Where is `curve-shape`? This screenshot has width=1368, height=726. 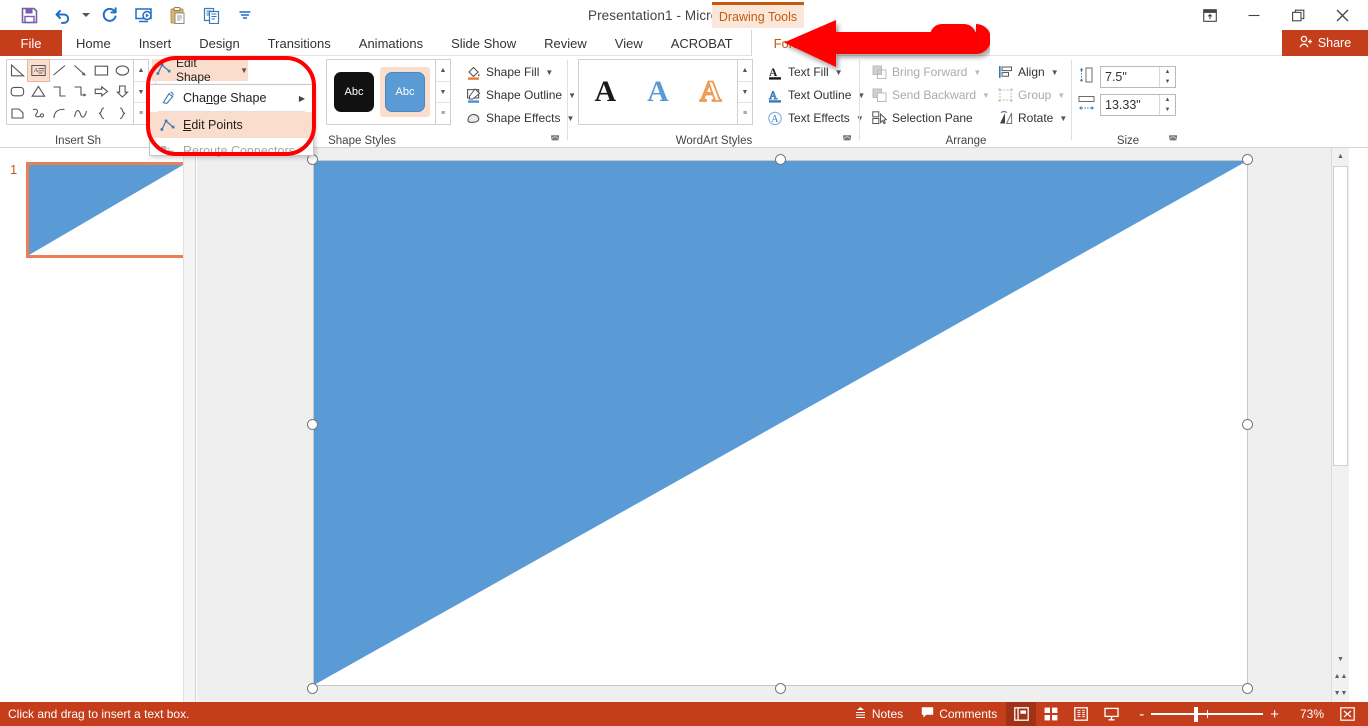
curve-shape is located at coordinates (80, 113).